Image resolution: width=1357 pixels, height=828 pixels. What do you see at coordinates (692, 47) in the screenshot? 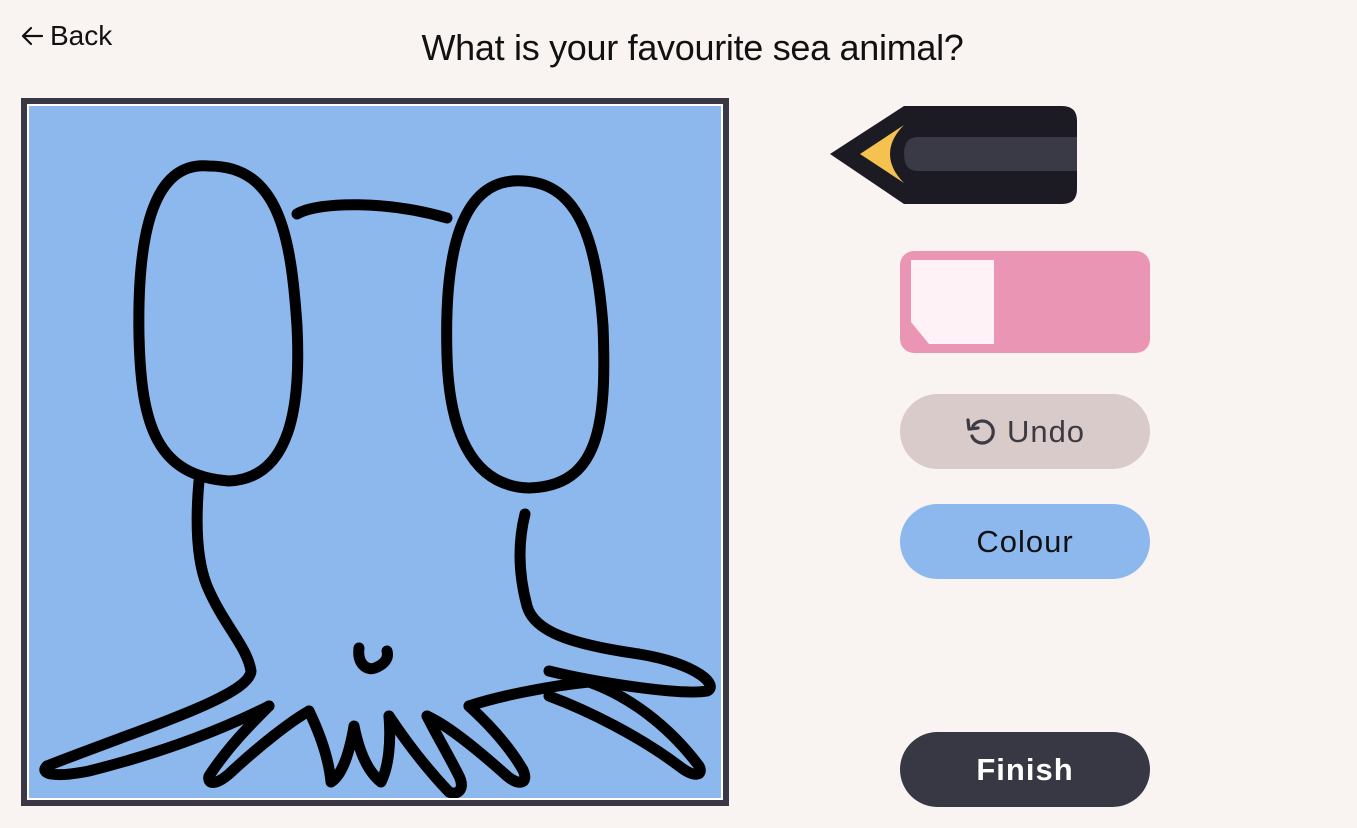
I see `page-title: What is your favourite sea animal?` at bounding box center [692, 47].